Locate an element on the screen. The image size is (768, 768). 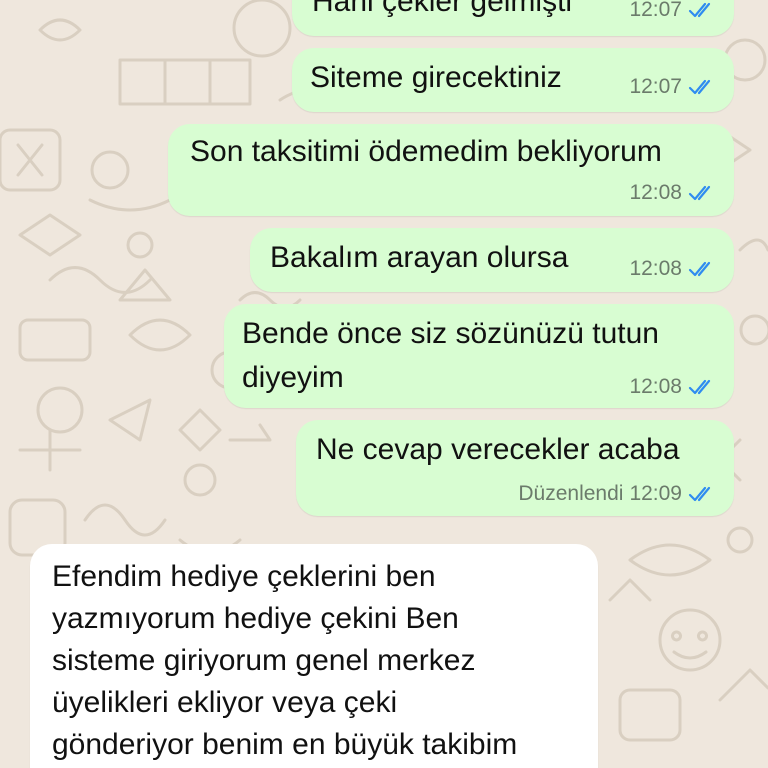
outgoing-message-bubble: Son taksitimi ödemedim bekliyorum 12:08 is located at coordinates (451, 170).